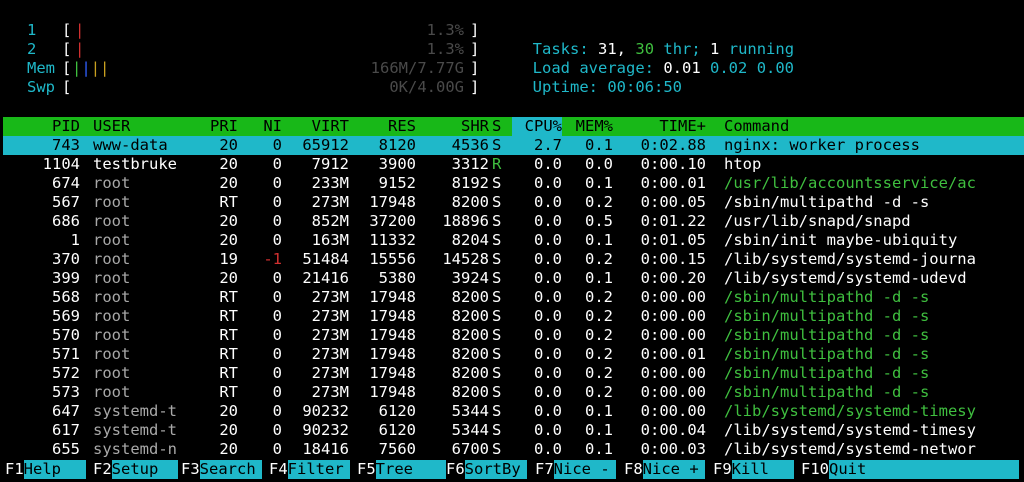  Describe the element at coordinates (874, 126) in the screenshot. I see `column-command: Command` at that location.